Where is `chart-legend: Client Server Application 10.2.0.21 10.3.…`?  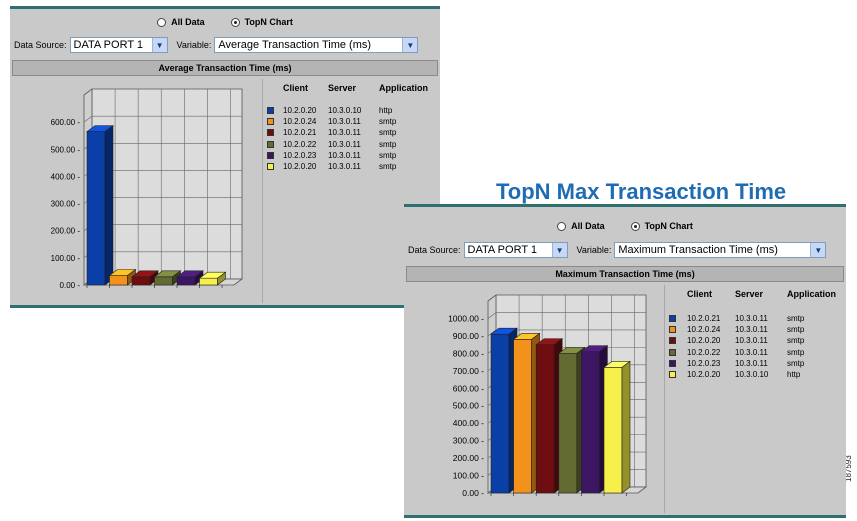 chart-legend: Client Server Application 10.2.0.21 10.3.… is located at coordinates (753, 399).